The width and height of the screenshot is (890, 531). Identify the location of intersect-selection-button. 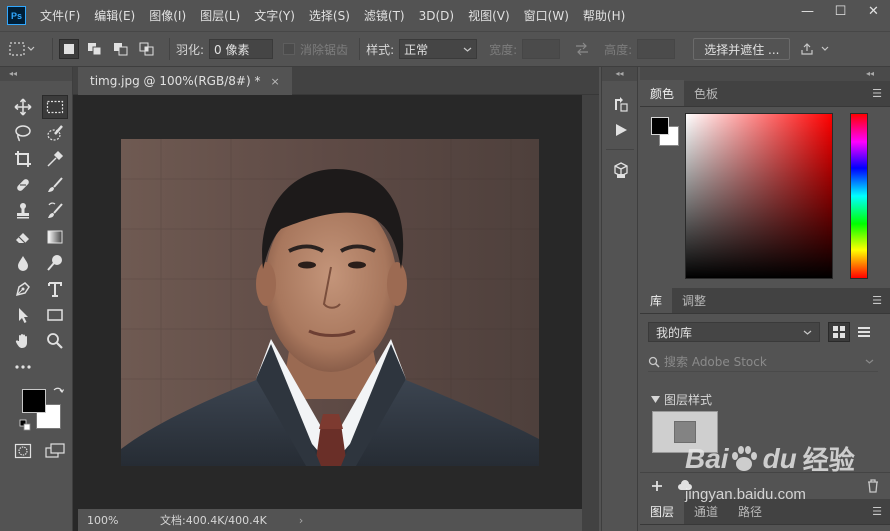
(147, 49).